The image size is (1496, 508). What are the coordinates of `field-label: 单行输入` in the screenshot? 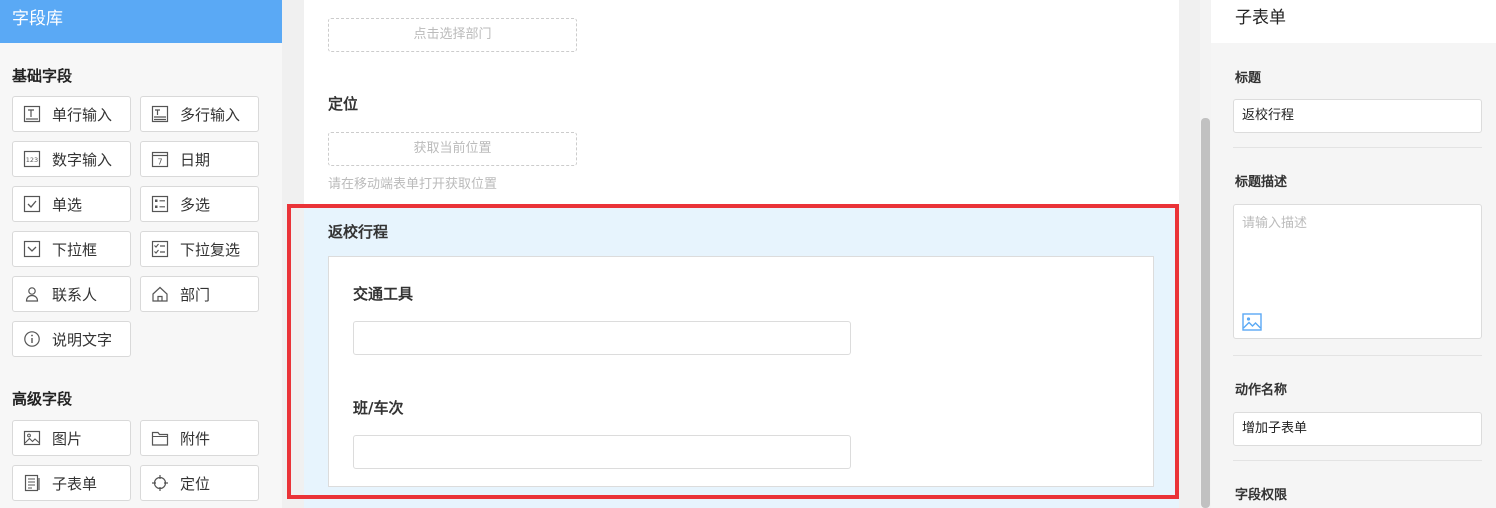 It's located at (82, 114).